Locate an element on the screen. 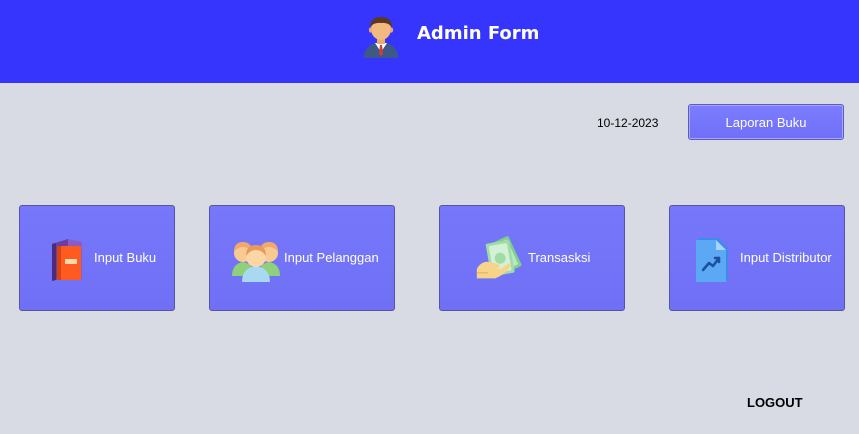 The image size is (859, 434). input-pelanggan-button: Input Pelanggan is located at coordinates (302, 258).